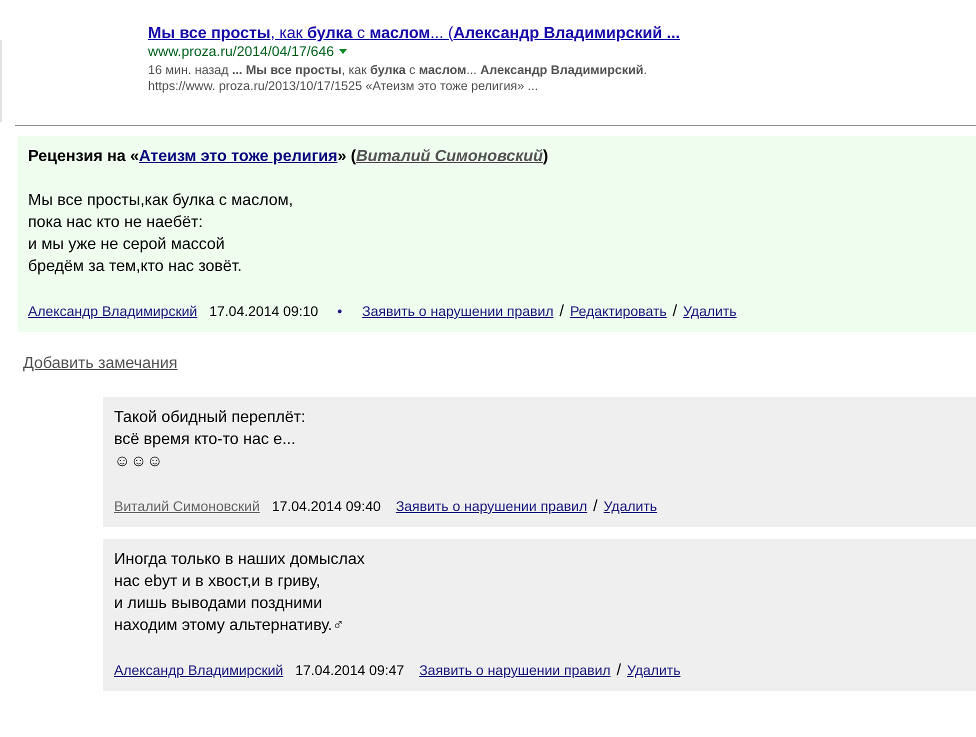 The image size is (976, 737). Describe the element at coordinates (100, 363) in the screenshot. I see `add-comment-link: Добавить замечания` at that location.